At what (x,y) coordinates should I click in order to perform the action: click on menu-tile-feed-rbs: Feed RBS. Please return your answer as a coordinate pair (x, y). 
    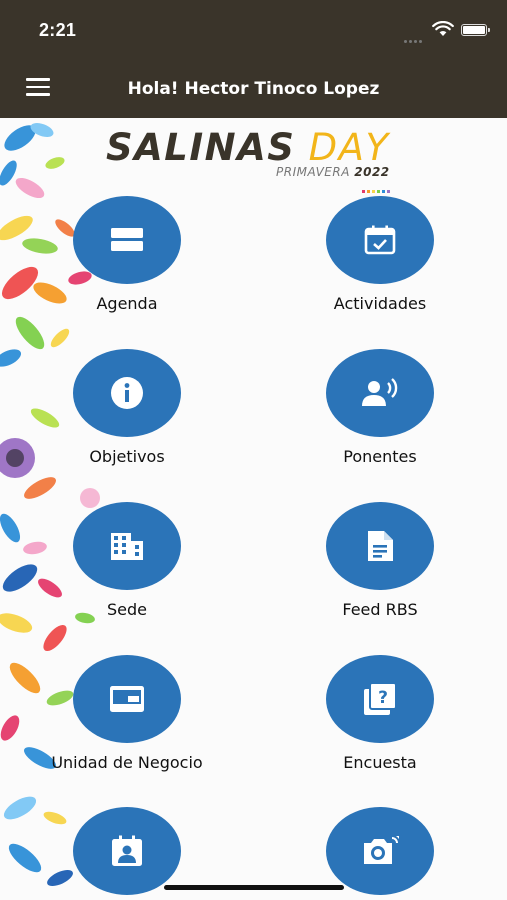
    Looking at the image, I should click on (380, 567).